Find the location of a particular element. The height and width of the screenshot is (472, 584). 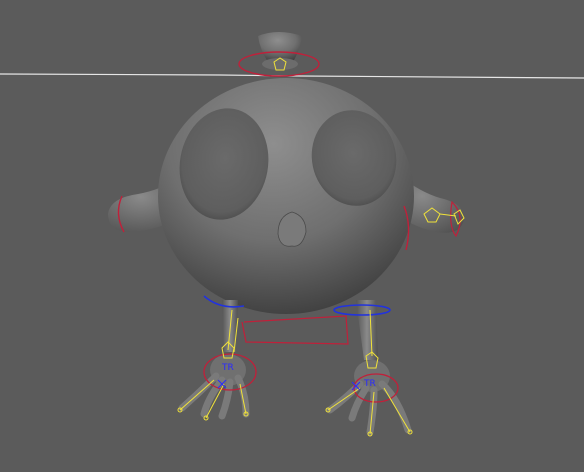

right-foot-tr-label: TR is located at coordinates (369, 384).